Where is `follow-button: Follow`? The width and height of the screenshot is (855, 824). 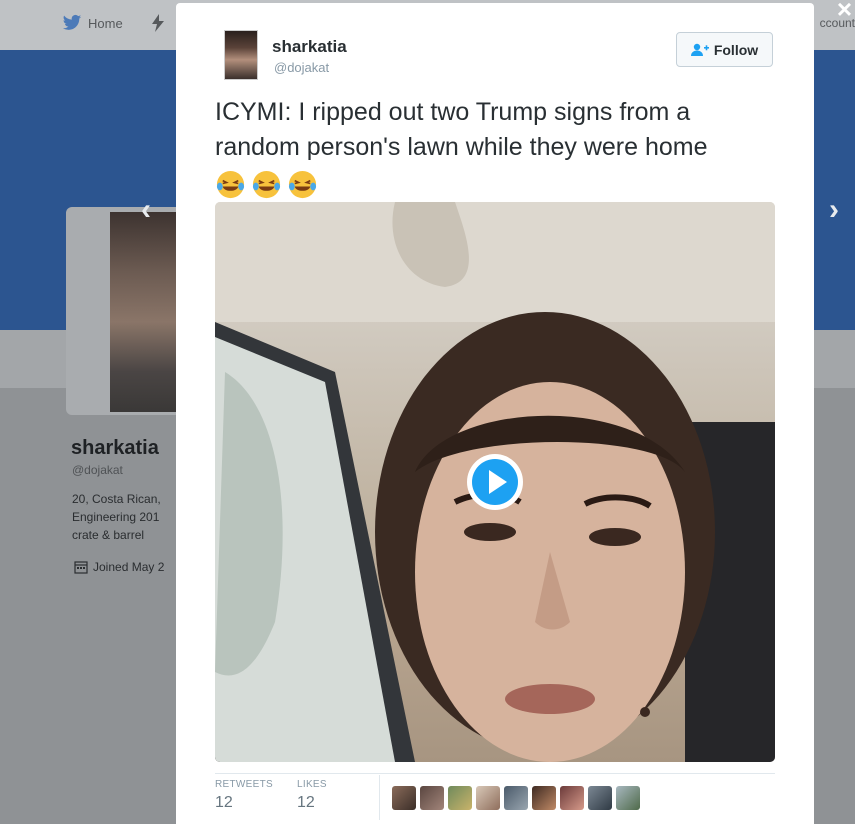 follow-button: Follow is located at coordinates (724, 49).